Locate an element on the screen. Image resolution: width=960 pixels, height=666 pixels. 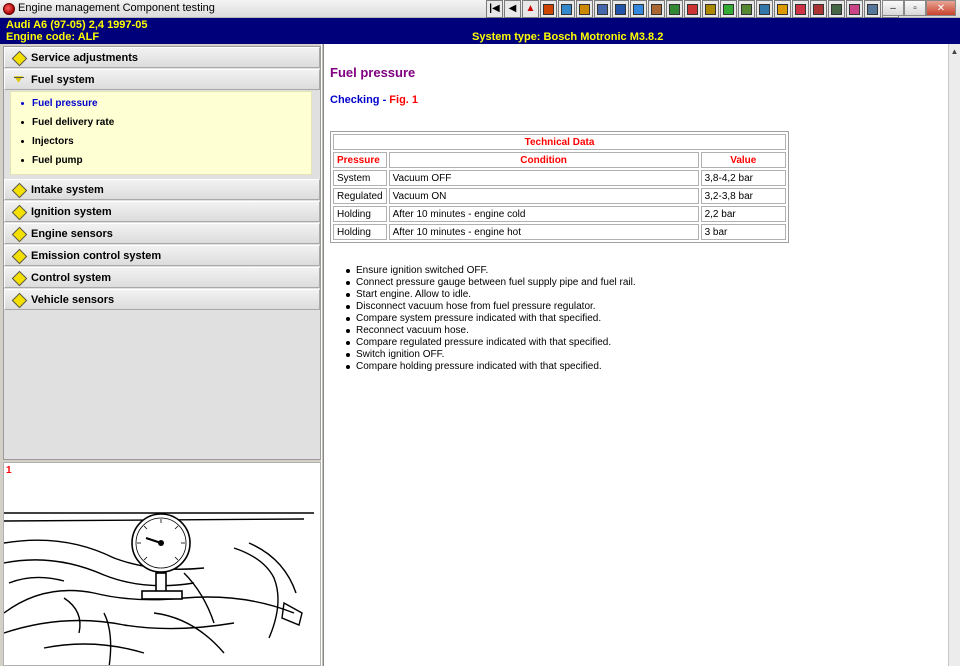
tool-5-icon is located at coordinates (620, 9).